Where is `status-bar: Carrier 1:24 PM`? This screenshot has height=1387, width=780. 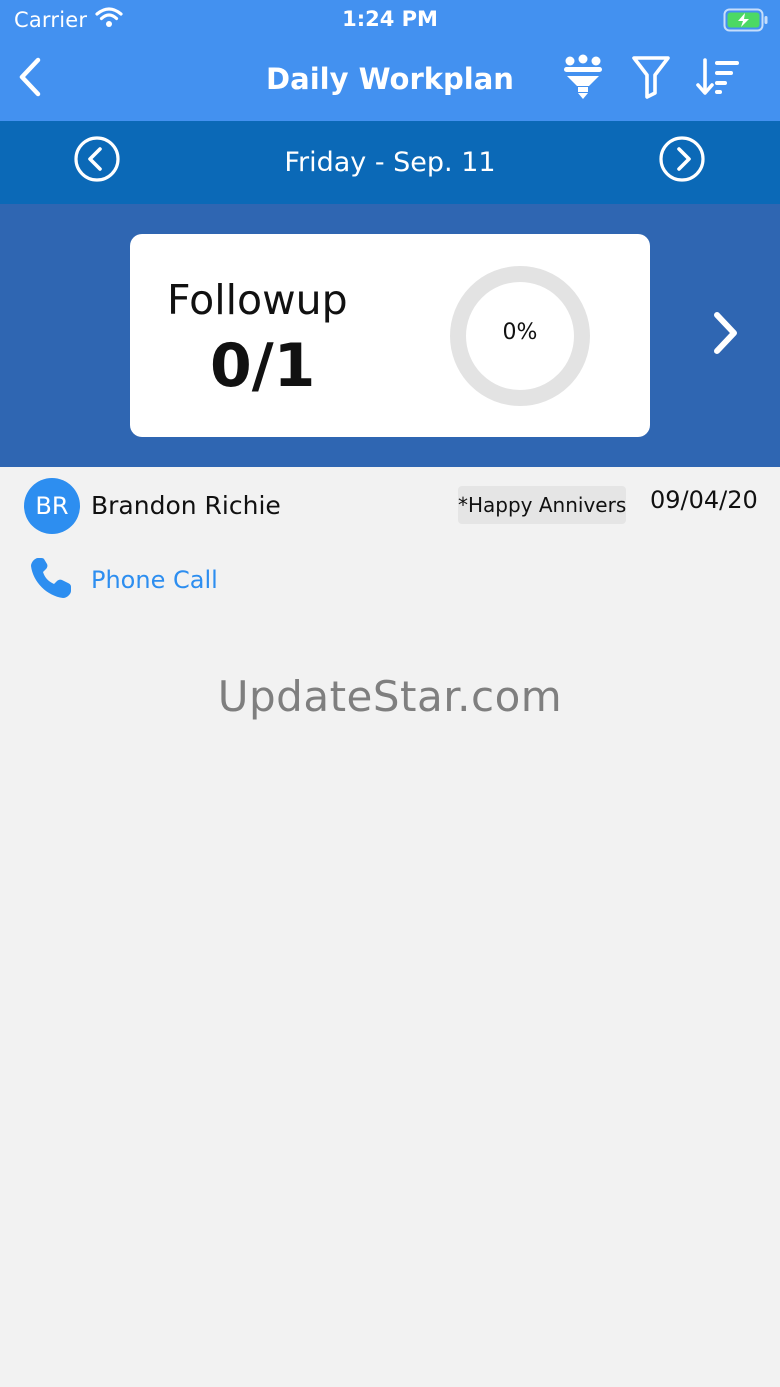 status-bar: Carrier 1:24 PM is located at coordinates (390, 20).